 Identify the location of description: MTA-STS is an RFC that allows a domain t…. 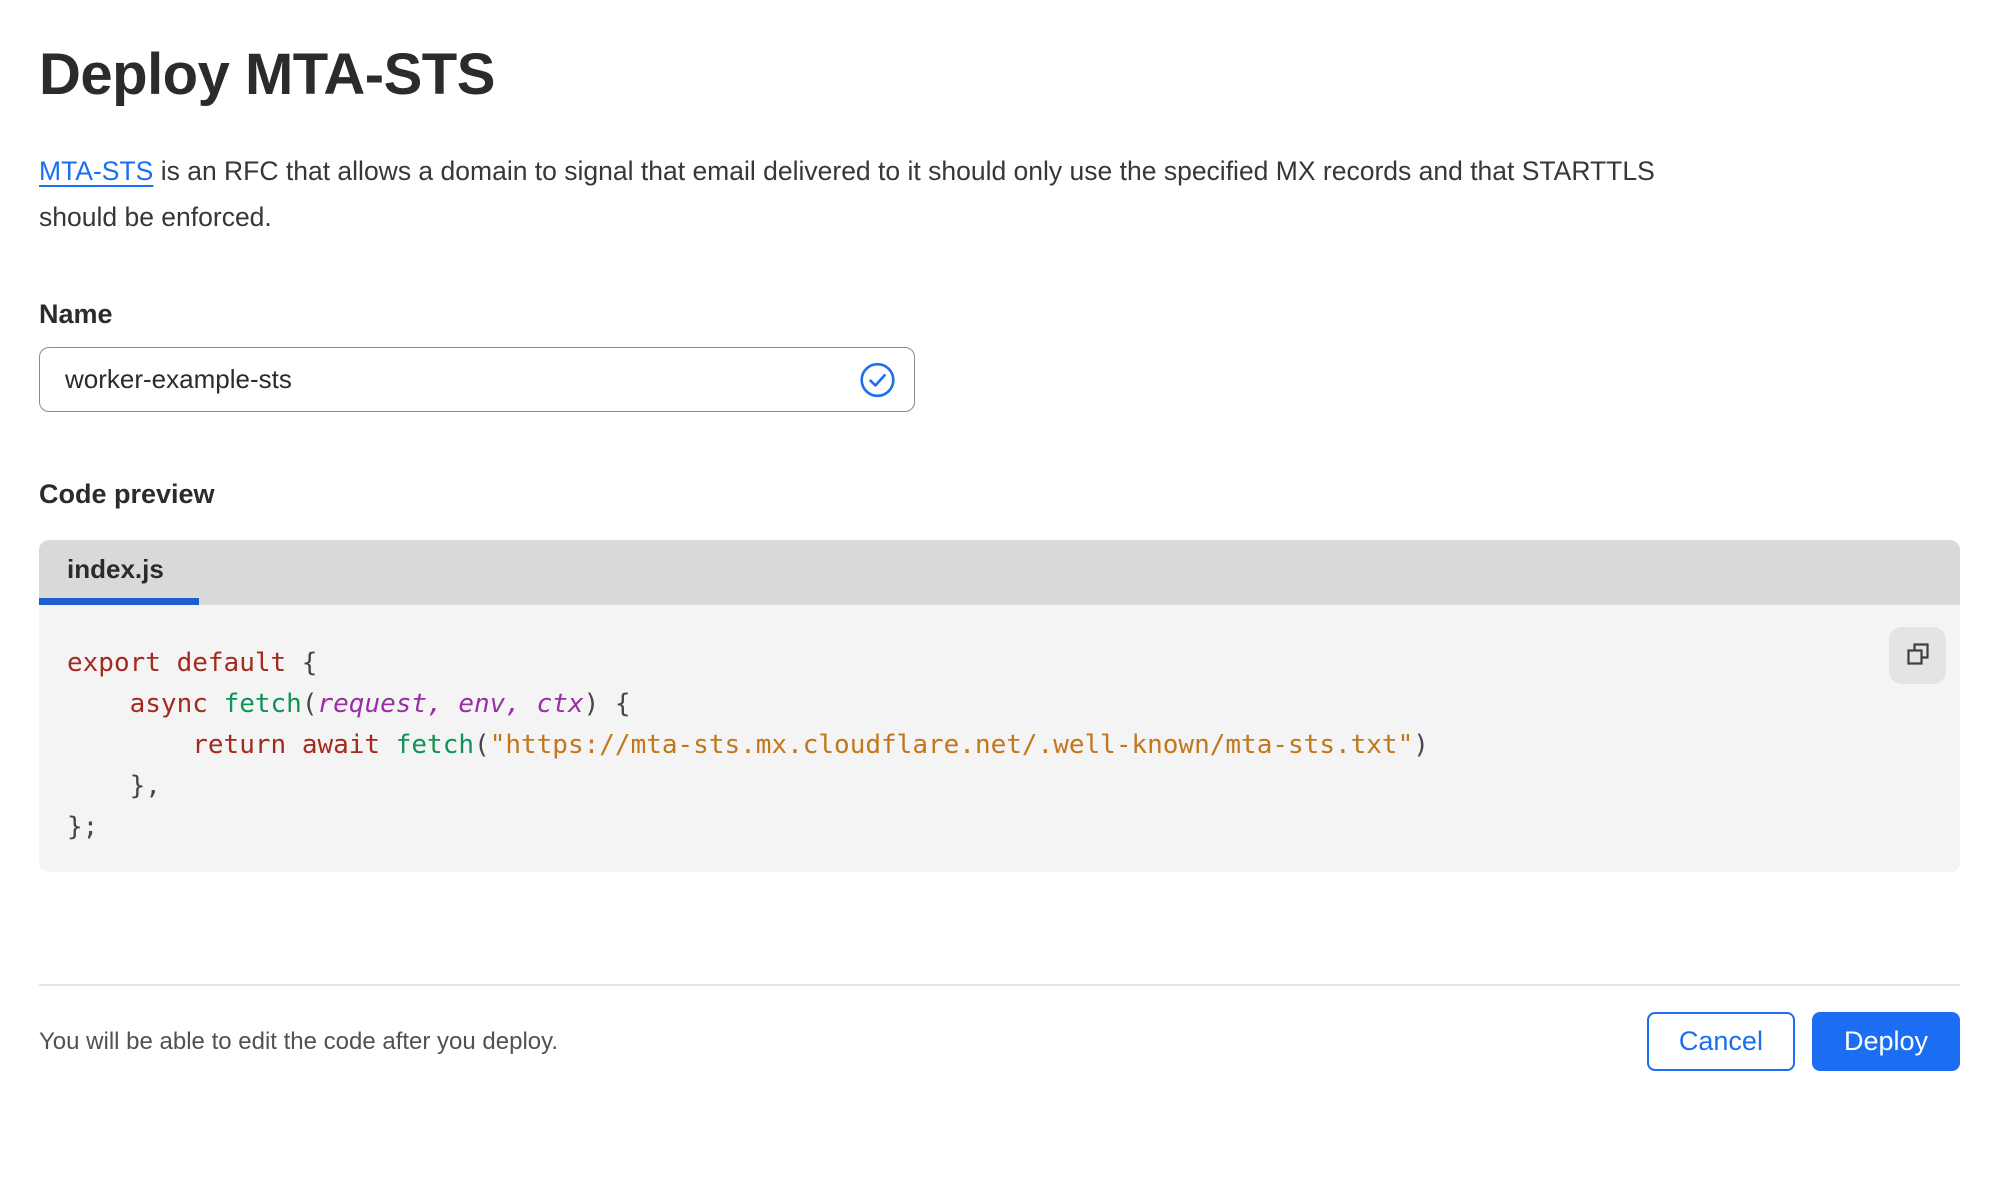
(999, 194).